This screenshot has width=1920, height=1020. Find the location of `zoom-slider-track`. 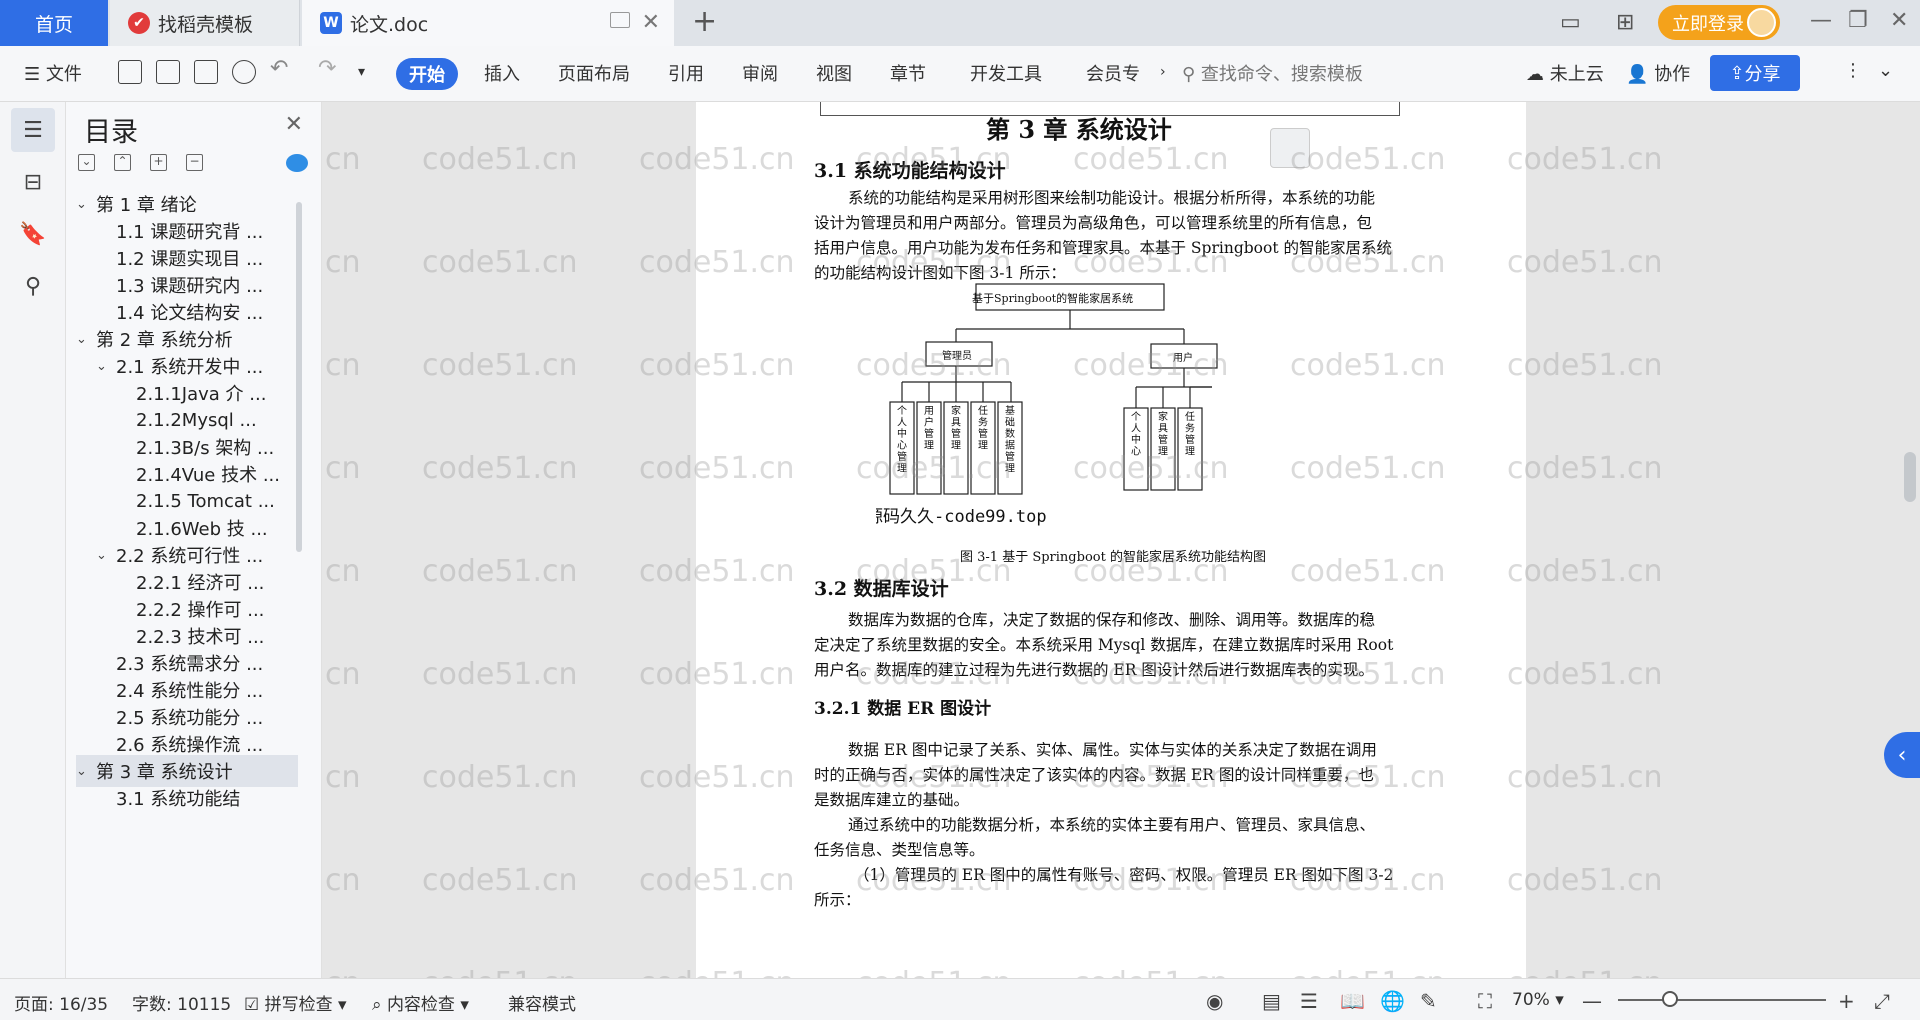

zoom-slider-track is located at coordinates (1722, 1000).